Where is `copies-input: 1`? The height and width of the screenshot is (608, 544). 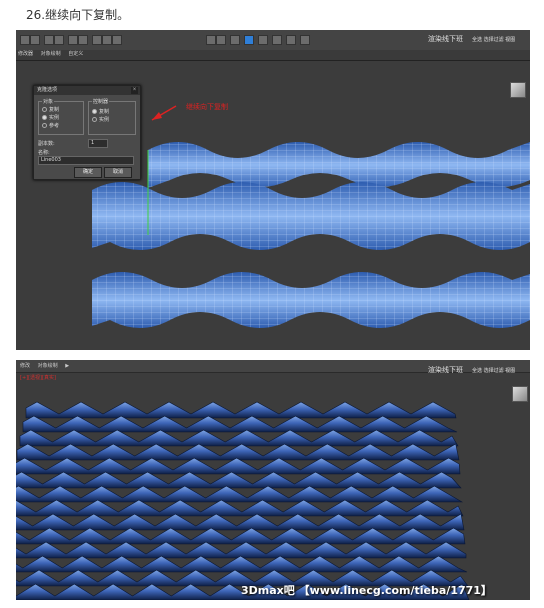
copies-input: 1 is located at coordinates (98, 143).